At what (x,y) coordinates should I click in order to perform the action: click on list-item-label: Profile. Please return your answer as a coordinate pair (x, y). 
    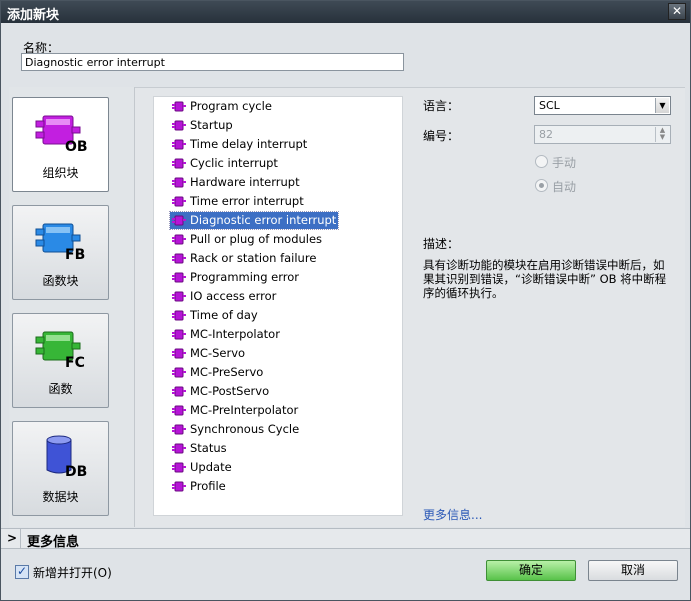
    Looking at the image, I should click on (208, 486).